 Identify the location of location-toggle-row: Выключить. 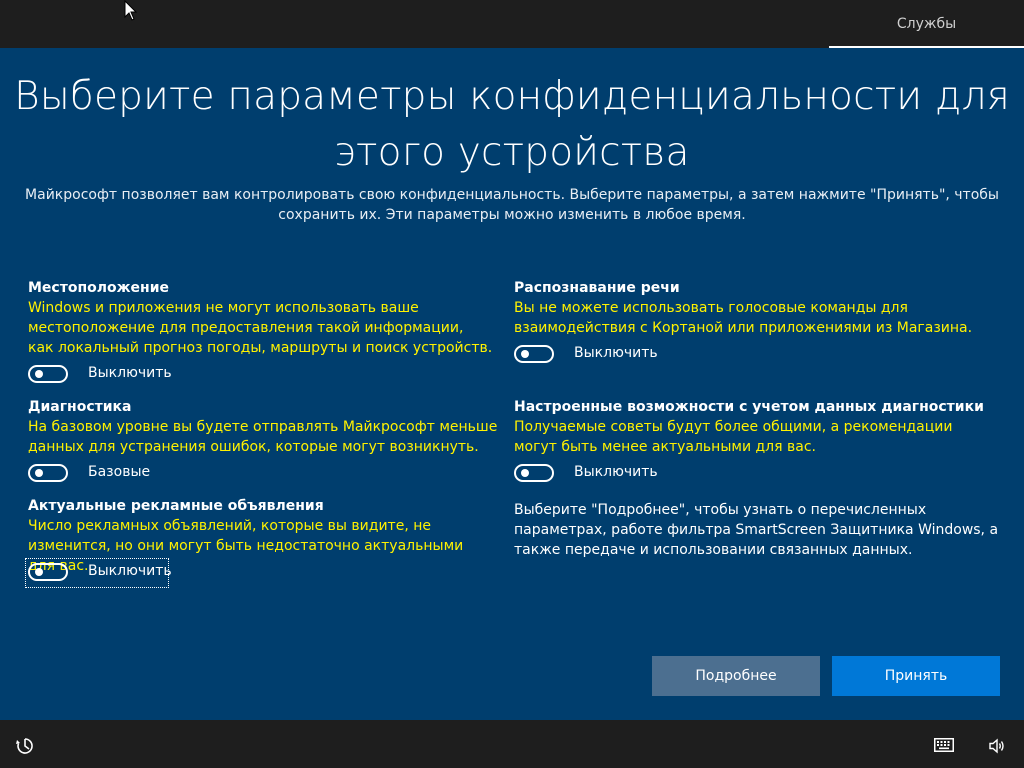
(103, 375).